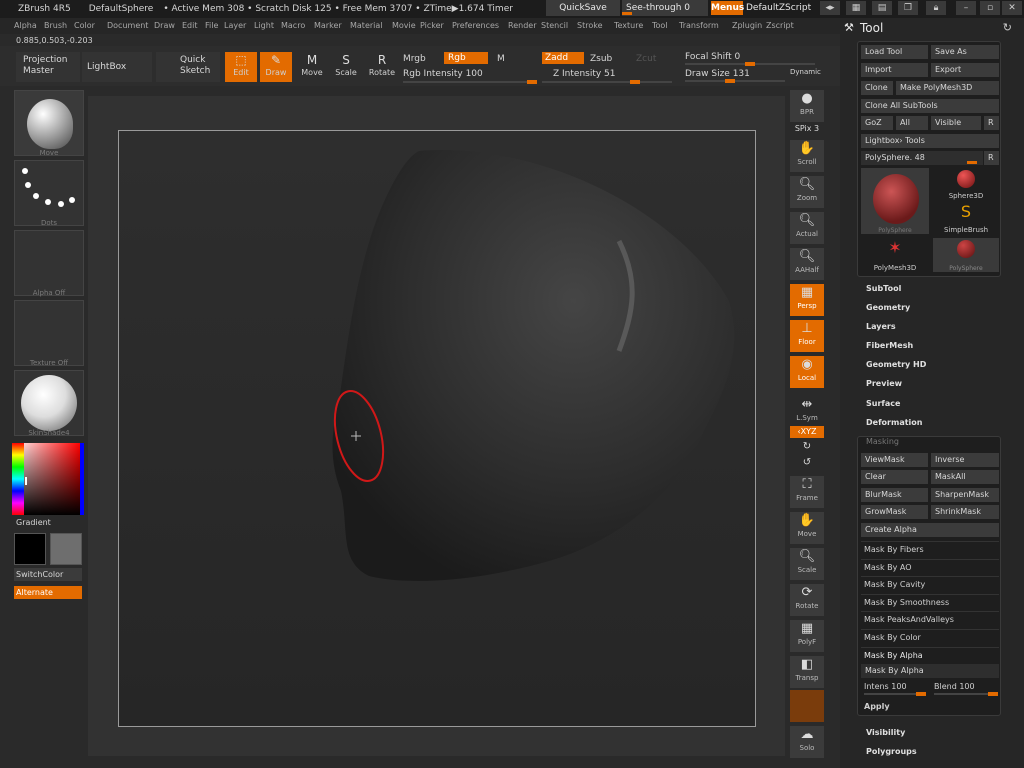 Image resolution: width=1024 pixels, height=768 pixels. What do you see at coordinates (48, 67) in the screenshot?
I see `projection-master-button: Projection Master` at bounding box center [48, 67].